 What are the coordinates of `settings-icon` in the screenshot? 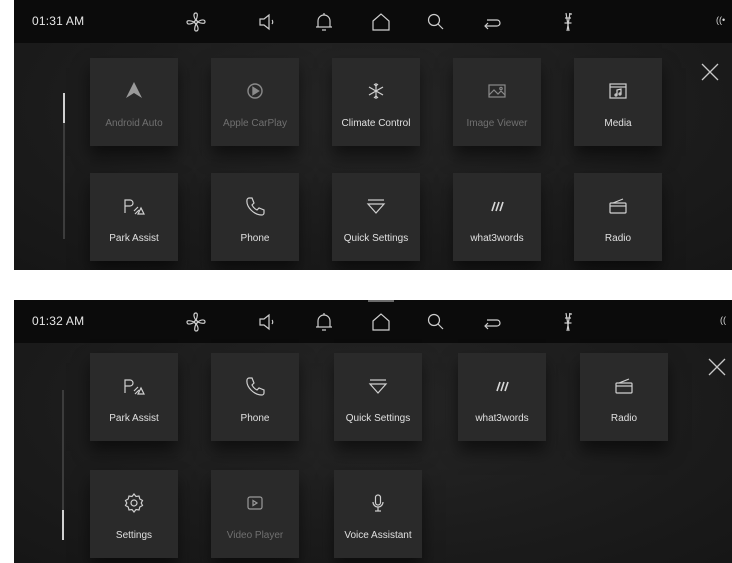 It's located at (134, 503).